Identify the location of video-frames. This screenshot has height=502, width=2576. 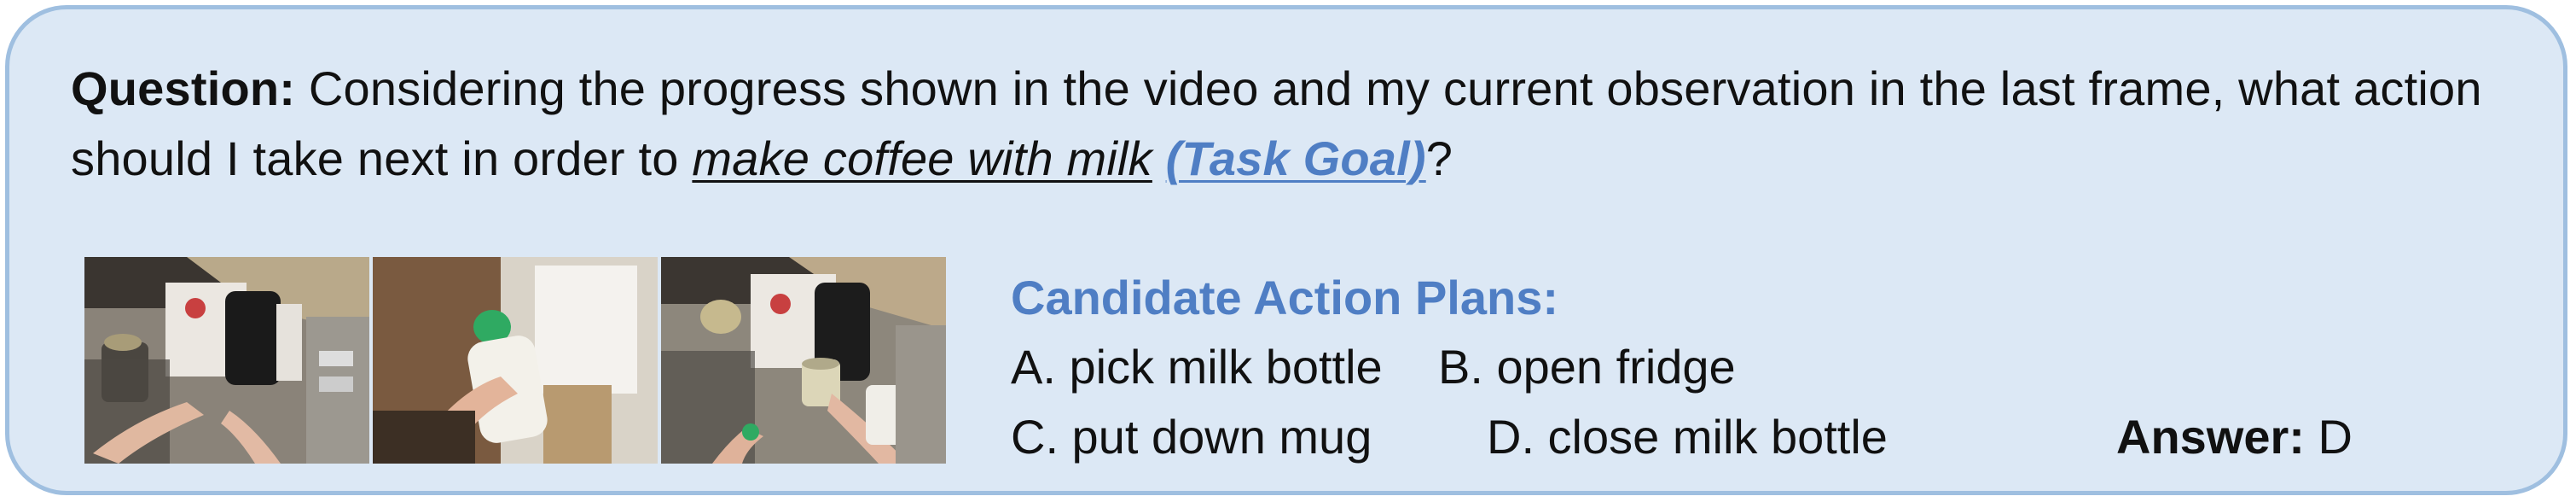
(515, 360).